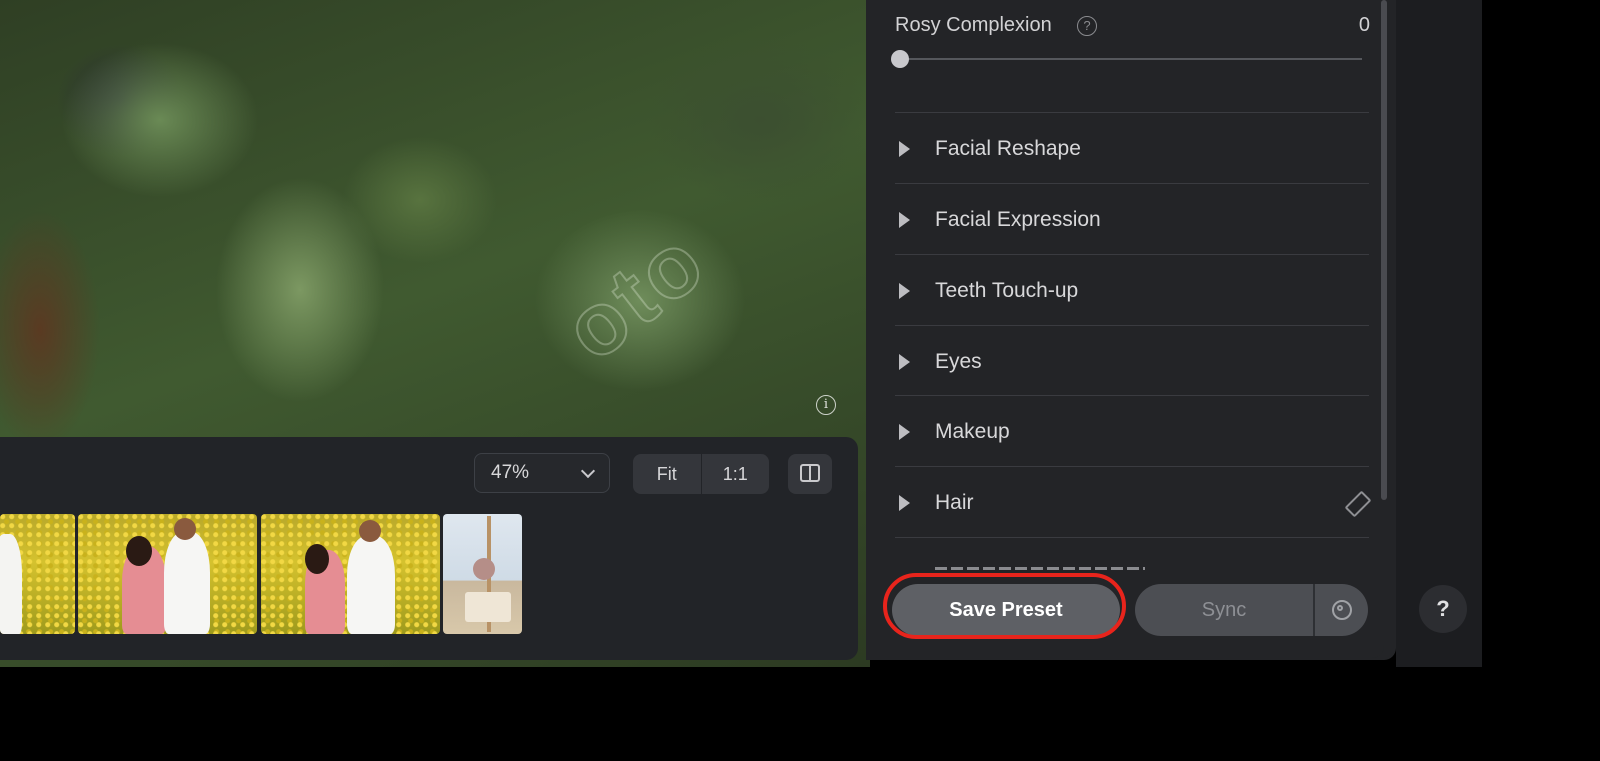 The height and width of the screenshot is (761, 1600). What do you see at coordinates (958, 361) in the screenshot?
I see `section-label: Eyes` at bounding box center [958, 361].